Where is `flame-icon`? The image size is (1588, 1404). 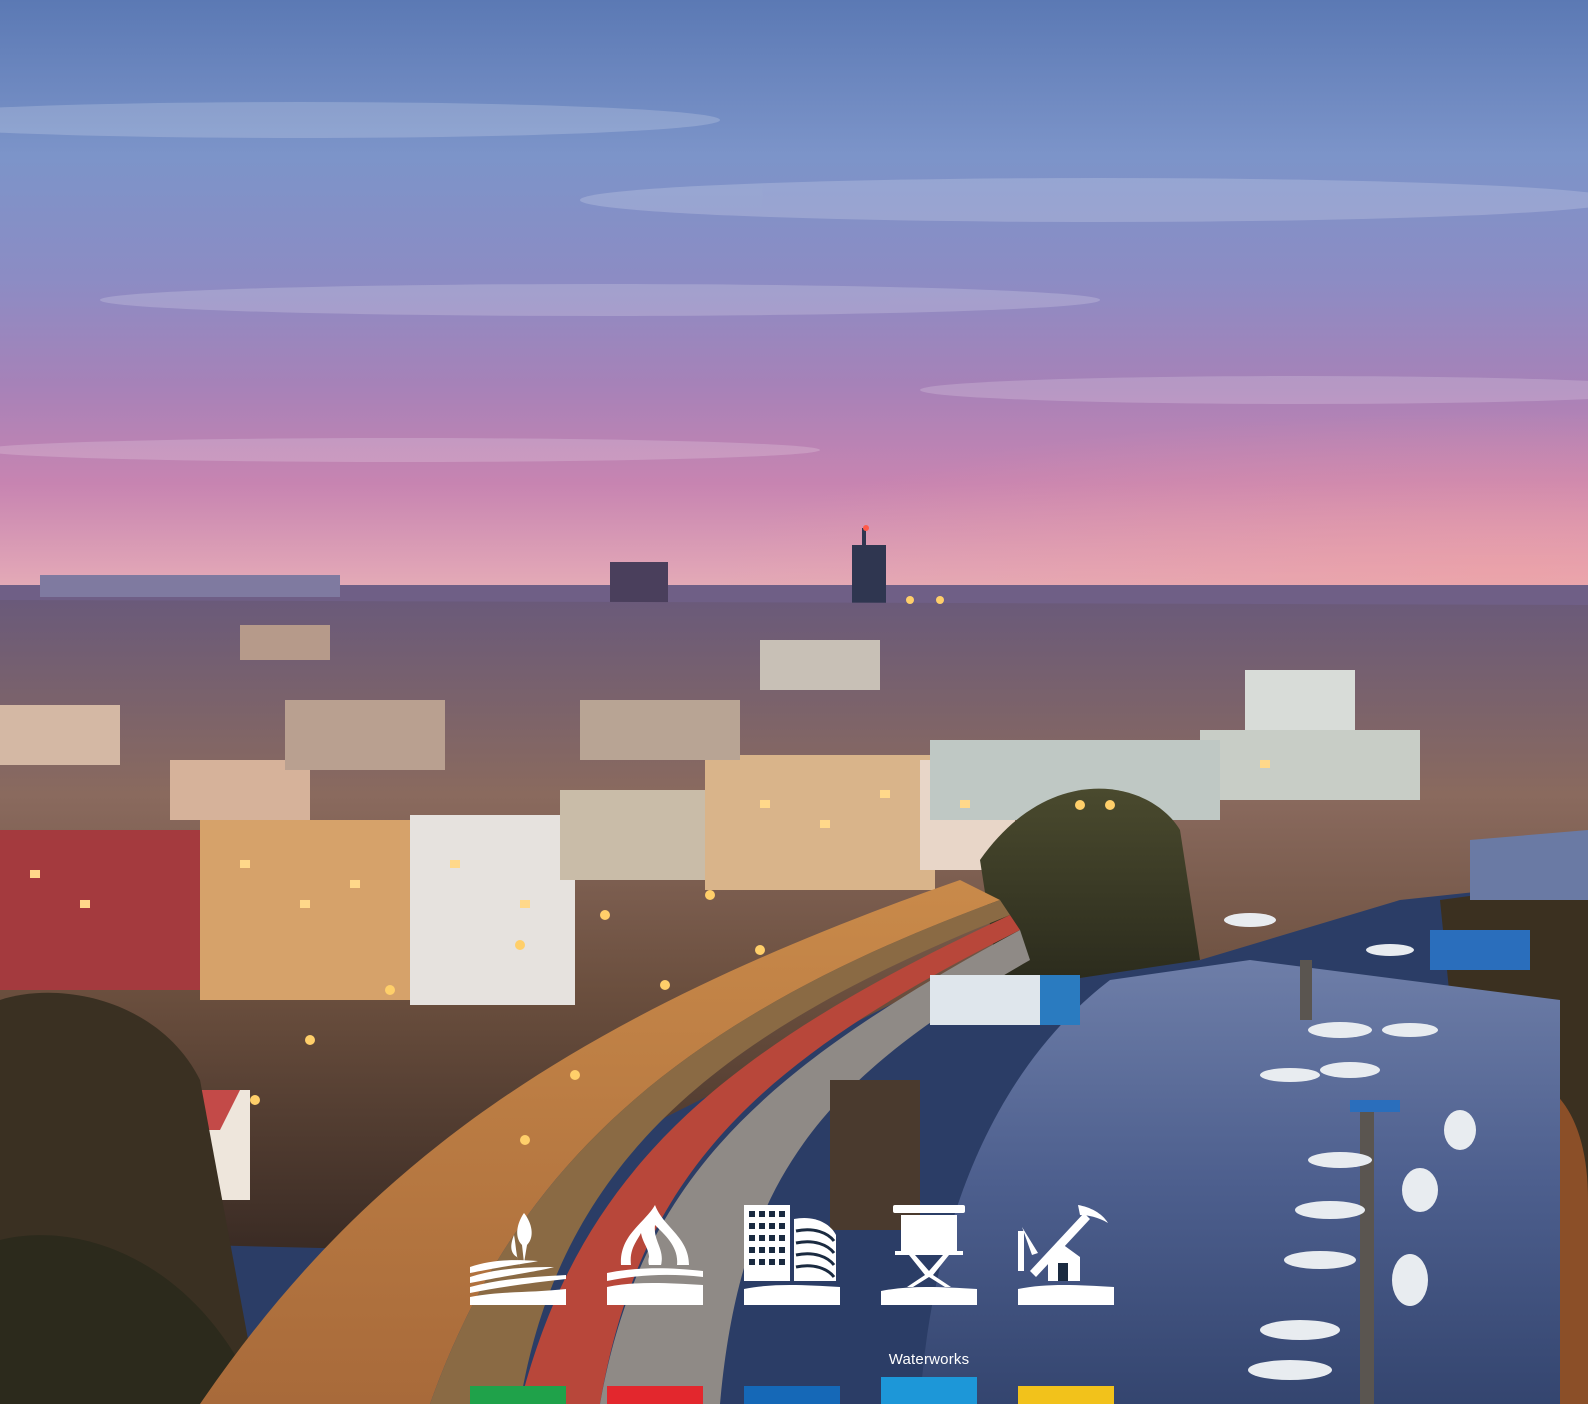 flame-icon is located at coordinates (655, 1255).